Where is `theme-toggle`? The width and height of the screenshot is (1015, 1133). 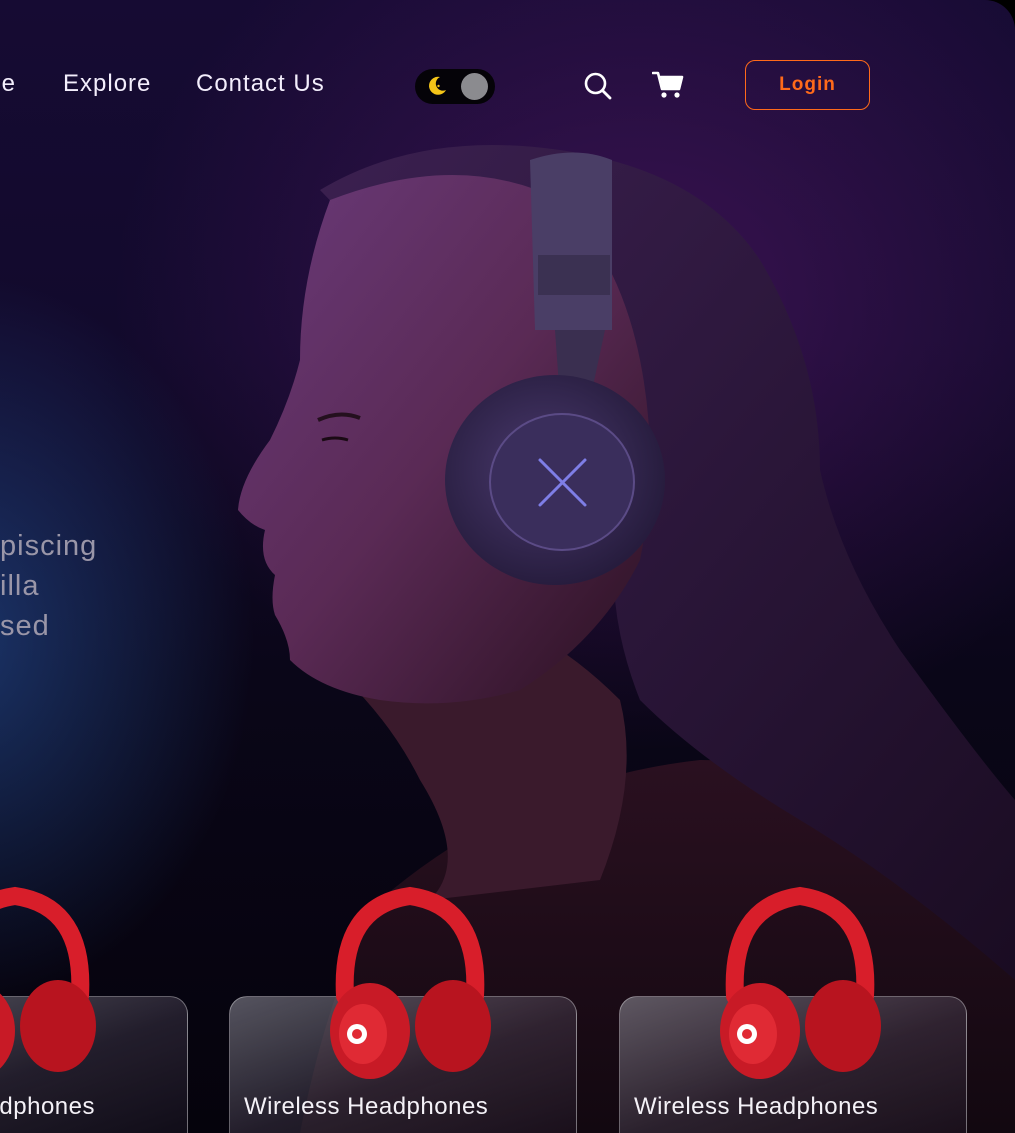 theme-toggle is located at coordinates (455, 86).